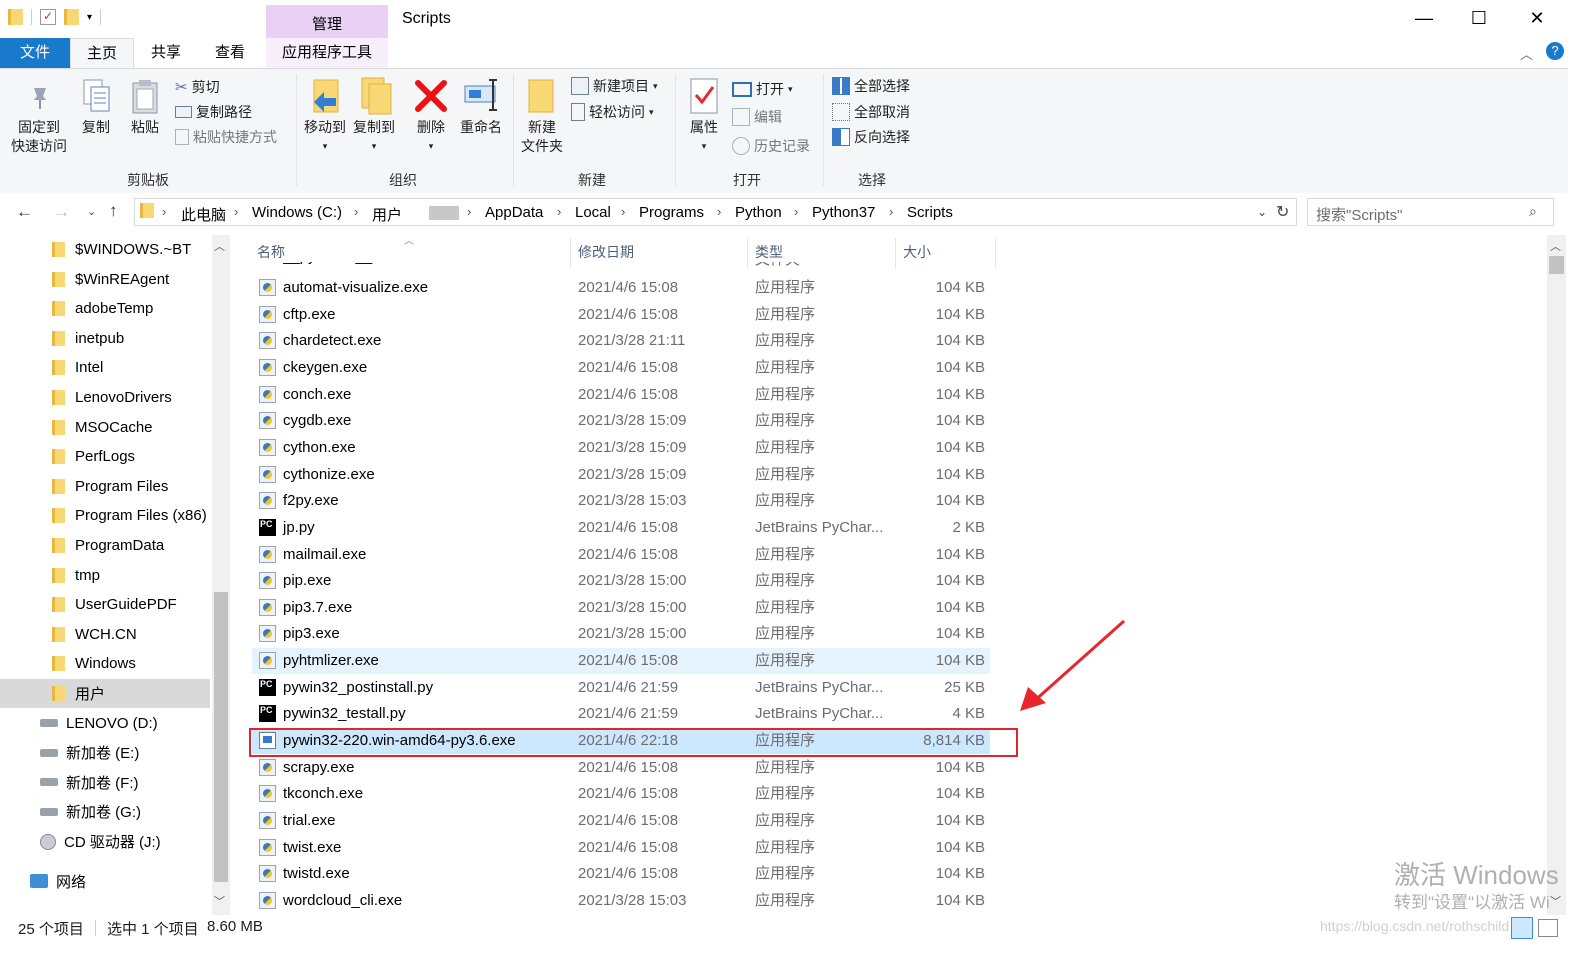 The height and width of the screenshot is (957, 1590). I want to click on nav-item: Intel, so click(105, 367).